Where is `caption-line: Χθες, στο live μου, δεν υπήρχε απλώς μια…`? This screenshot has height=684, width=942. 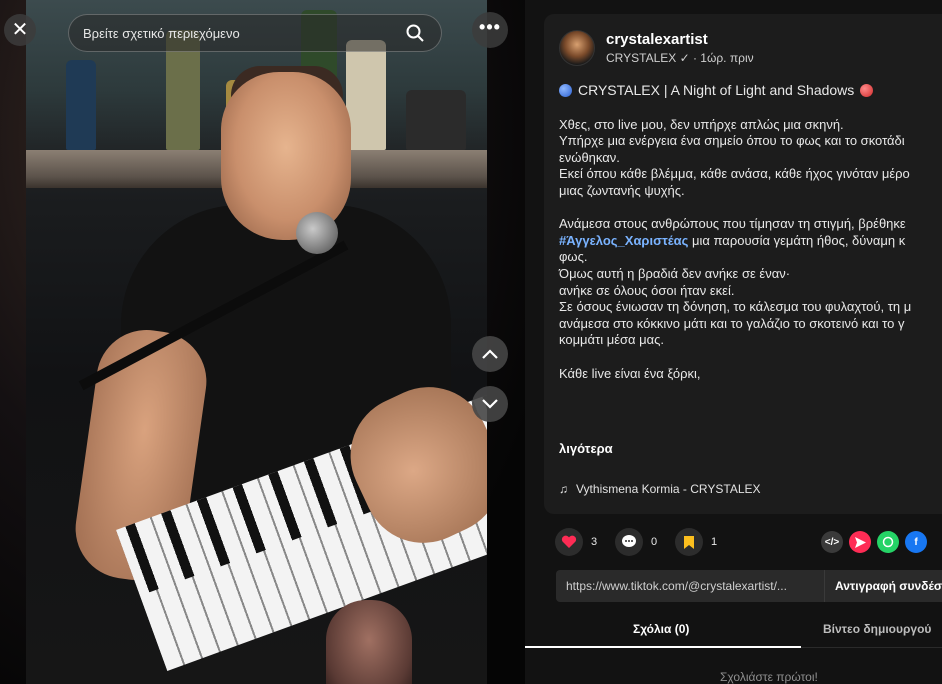 caption-line: Χθες, στο live μου, δεν υπήρχε απλώς μια… is located at coordinates (701, 124).